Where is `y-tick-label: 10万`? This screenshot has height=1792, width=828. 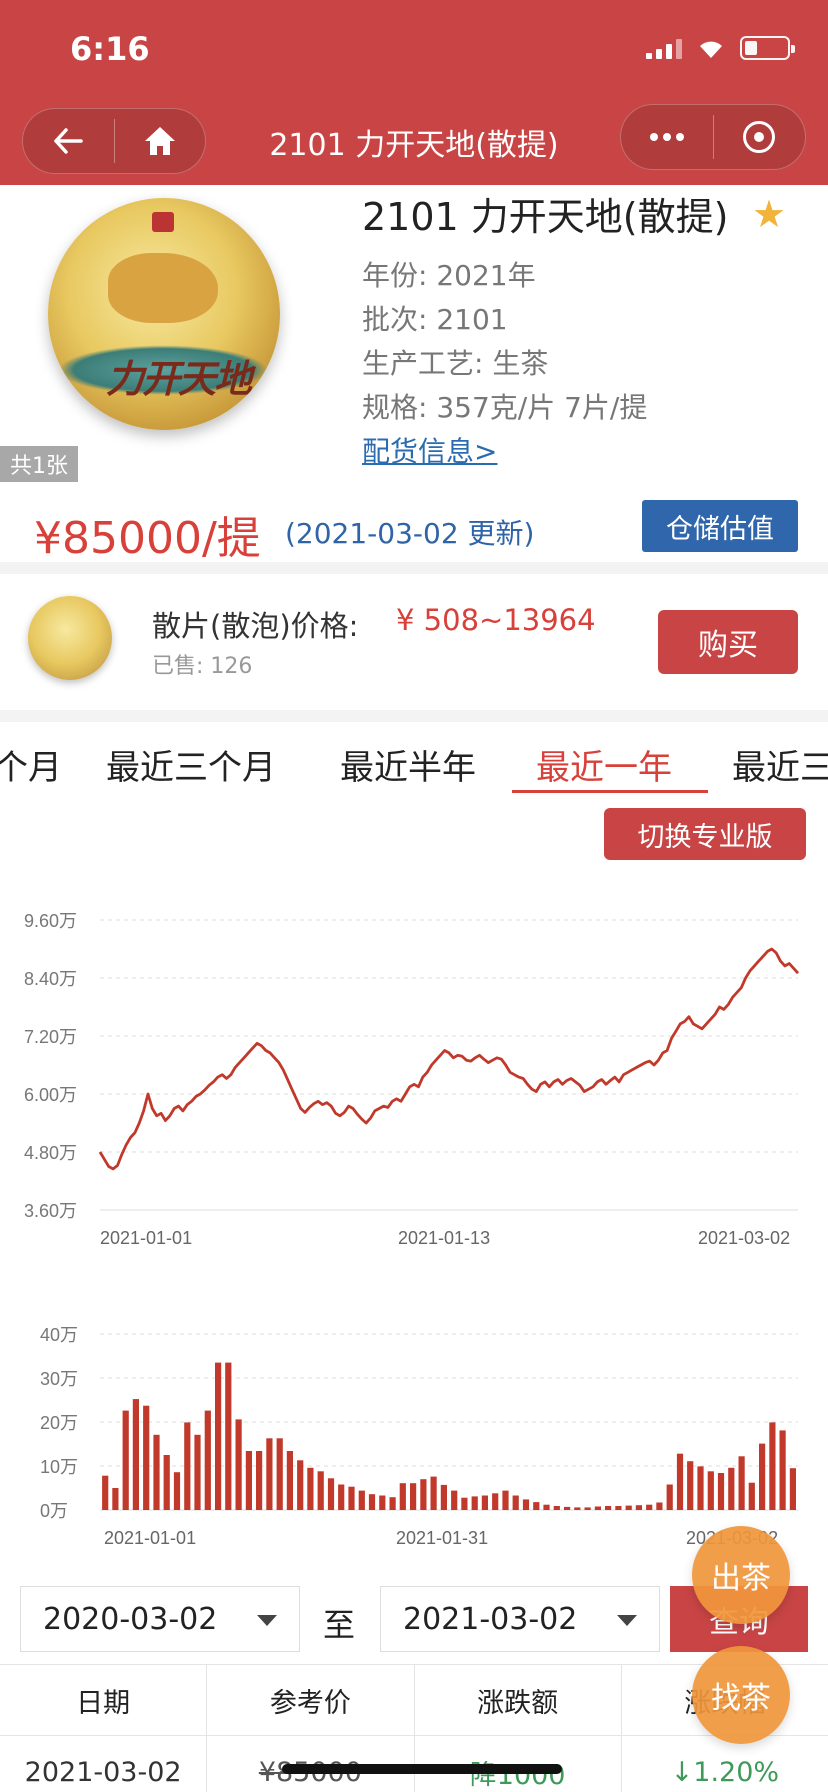
y-tick-label: 10万 is located at coordinates (59, 1467).